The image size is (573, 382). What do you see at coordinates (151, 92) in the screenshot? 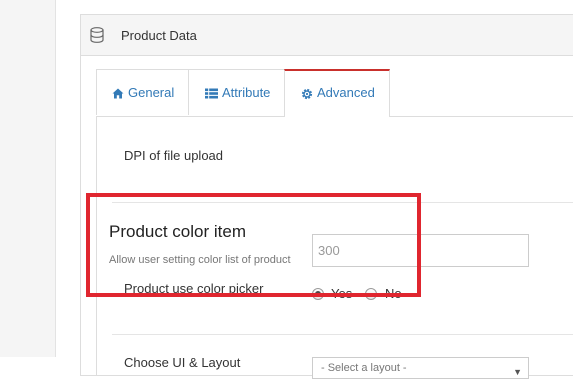
I see `tab-general-label: General` at bounding box center [151, 92].